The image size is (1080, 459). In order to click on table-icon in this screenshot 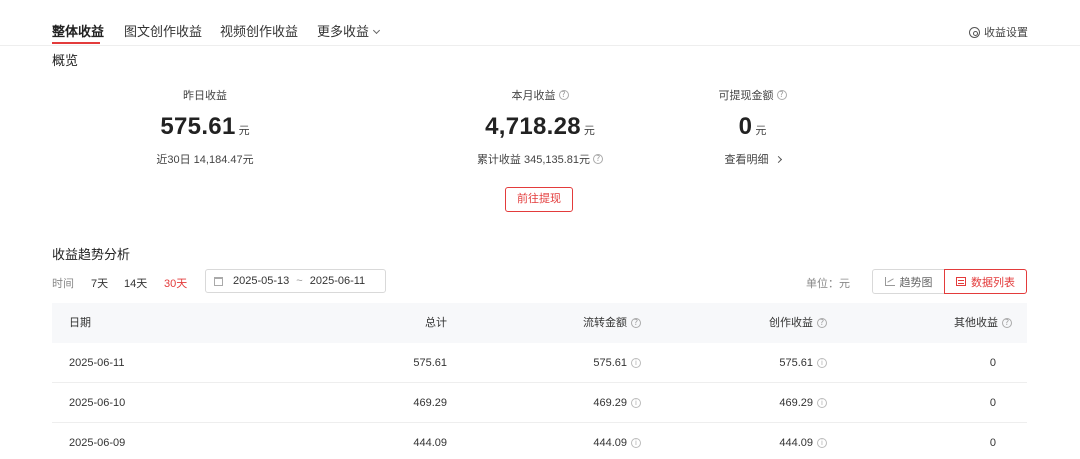, I will do `click(961, 281)`.